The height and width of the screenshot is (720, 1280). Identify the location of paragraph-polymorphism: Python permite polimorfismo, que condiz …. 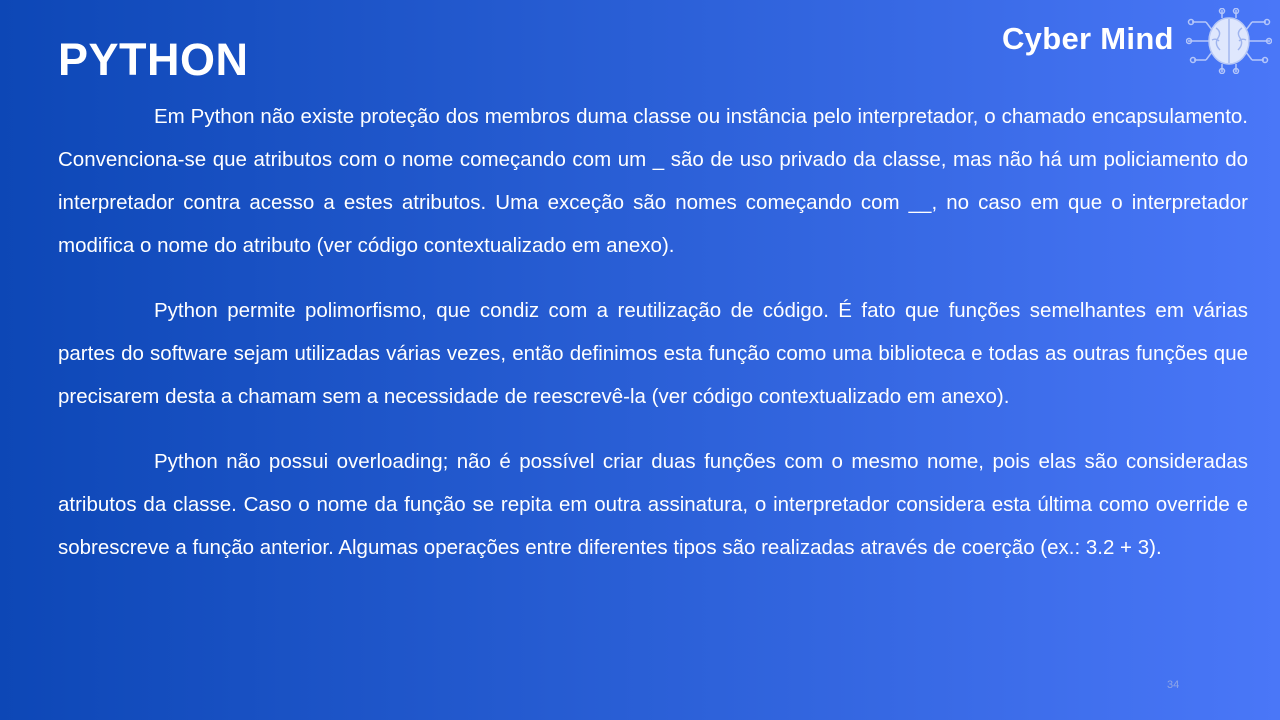
(653, 353).